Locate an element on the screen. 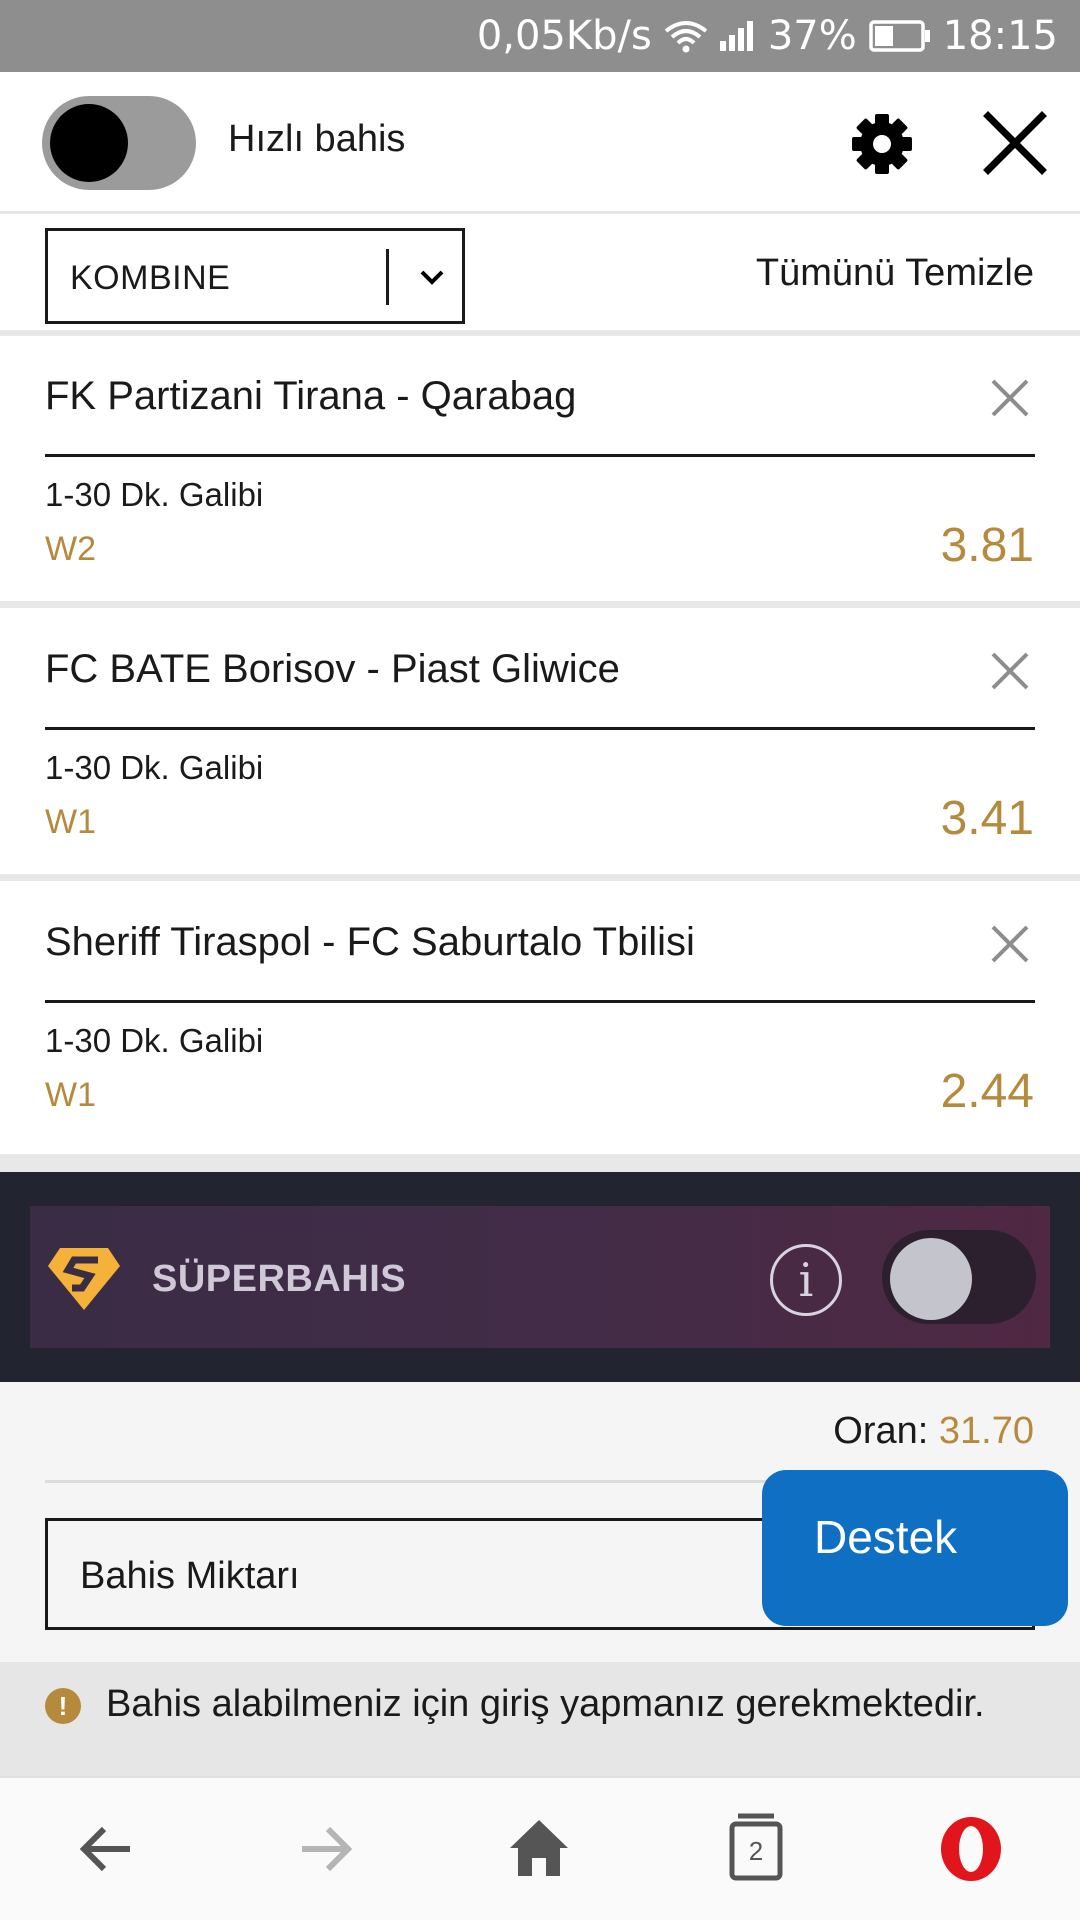 This screenshot has width=1080, height=1920. bet-odd: 2.44 is located at coordinates (987, 1091).